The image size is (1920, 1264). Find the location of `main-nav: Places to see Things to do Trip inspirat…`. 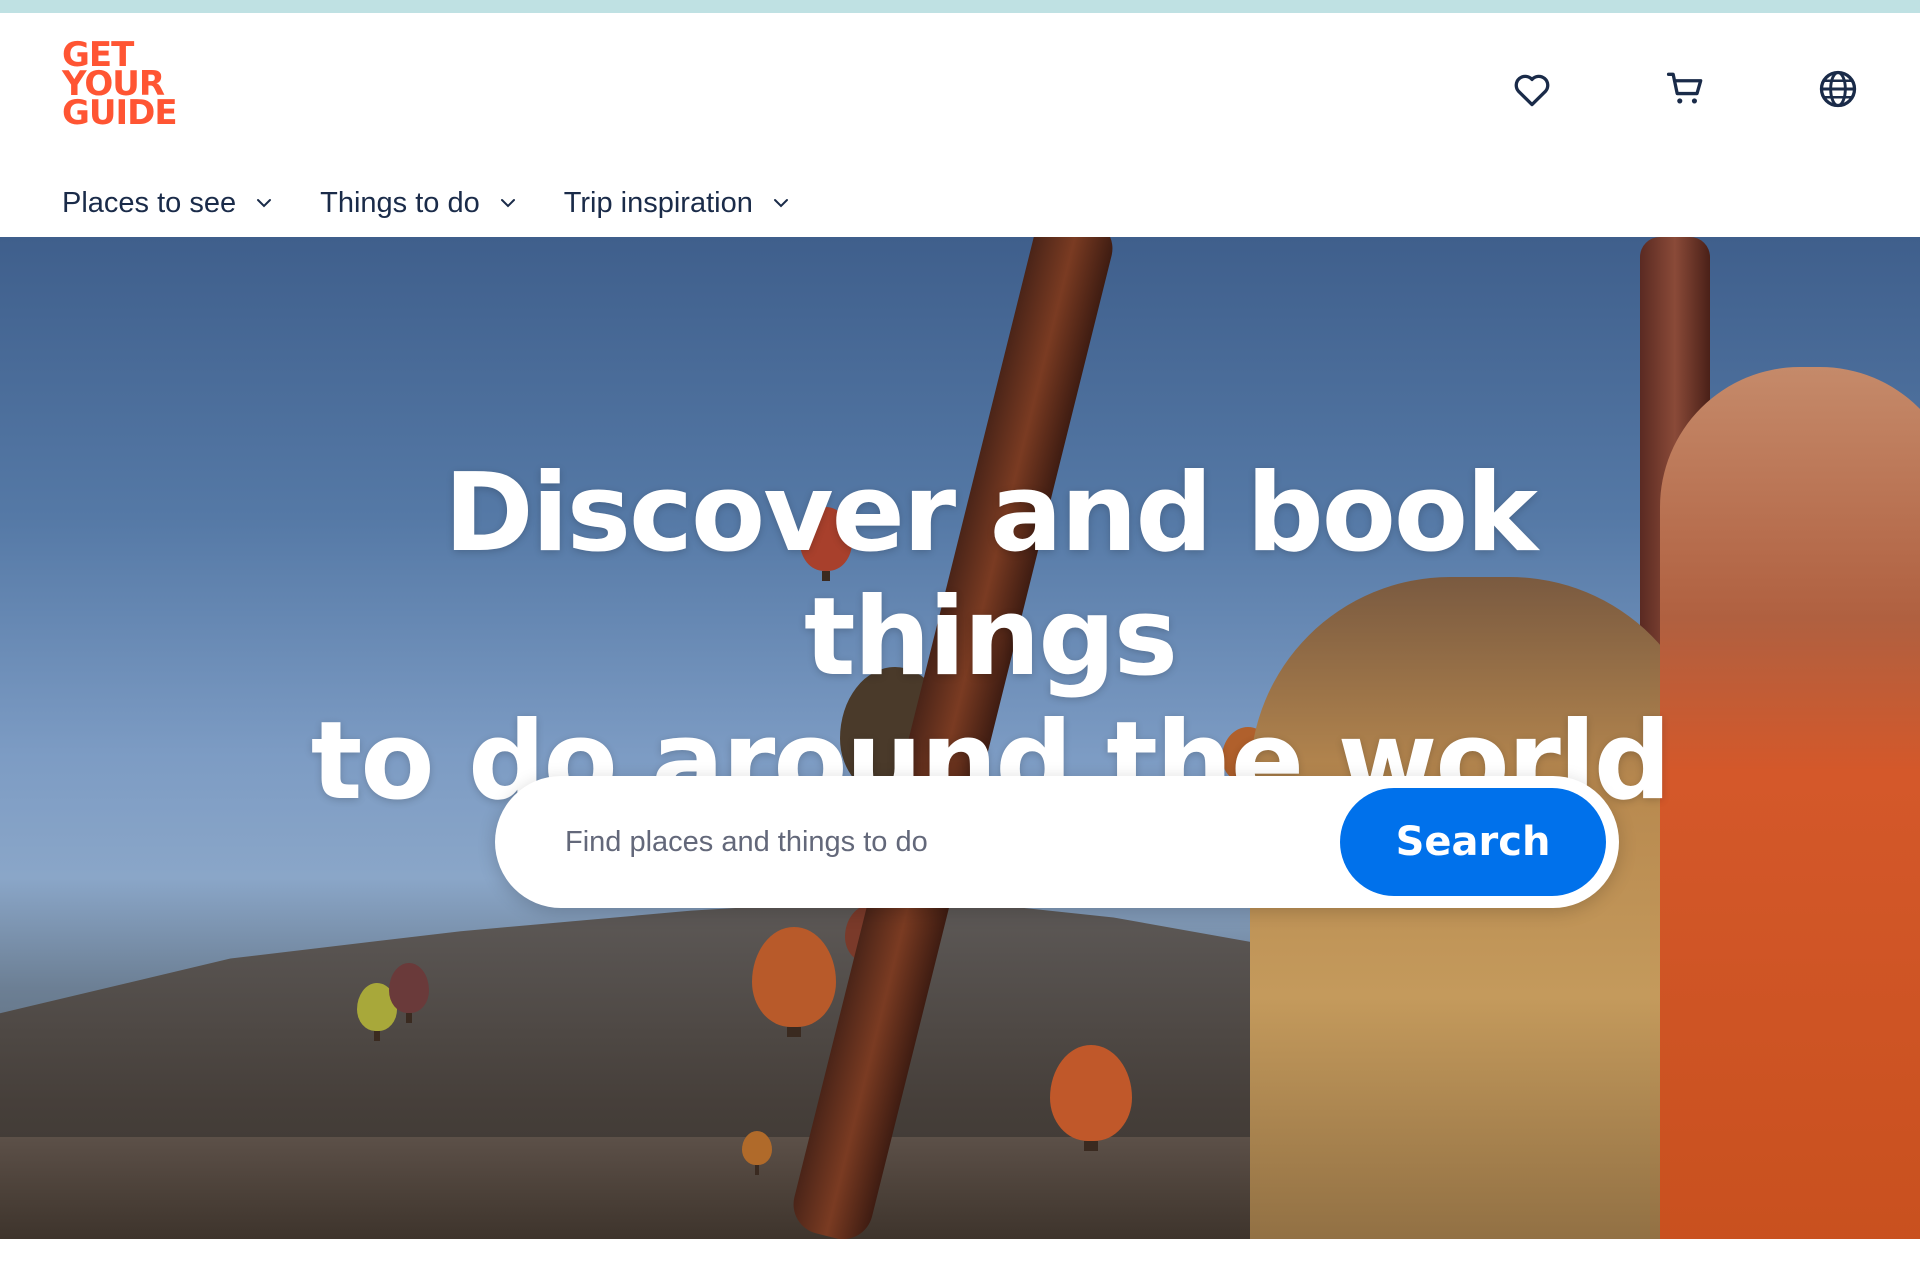

main-nav: Places to see Things to do Trip inspirat… is located at coordinates (449, 203).